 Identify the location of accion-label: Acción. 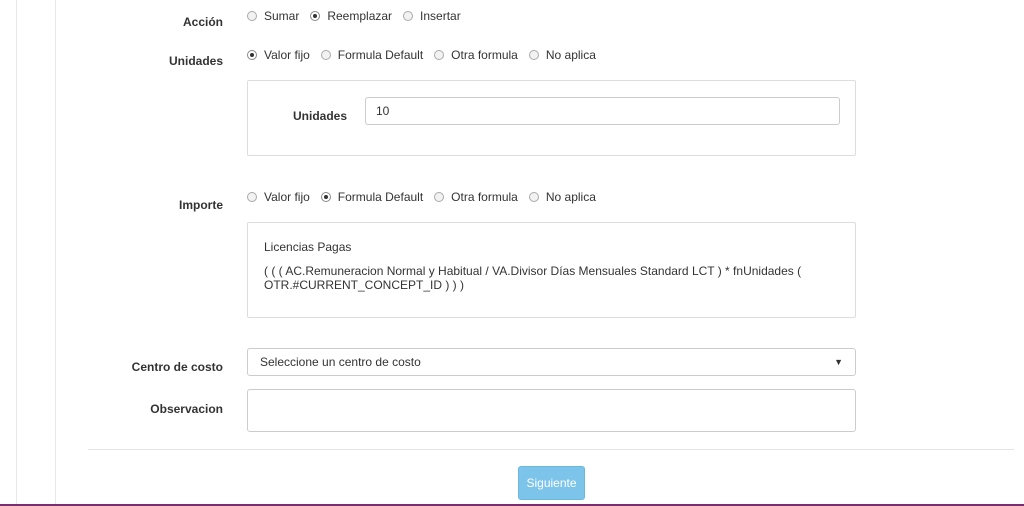
(202, 22).